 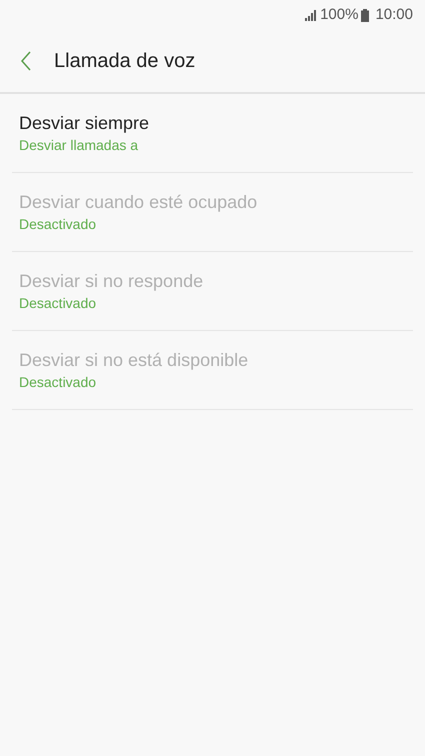 What do you see at coordinates (125, 61) in the screenshot?
I see `screen-title: Llamada de voz` at bounding box center [125, 61].